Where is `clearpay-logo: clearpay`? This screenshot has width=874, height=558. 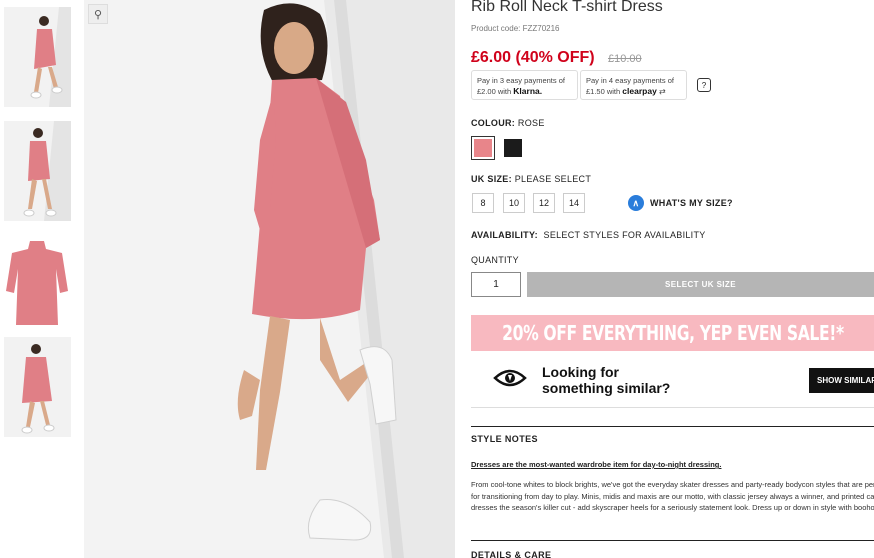 clearpay-logo: clearpay is located at coordinates (639, 91).